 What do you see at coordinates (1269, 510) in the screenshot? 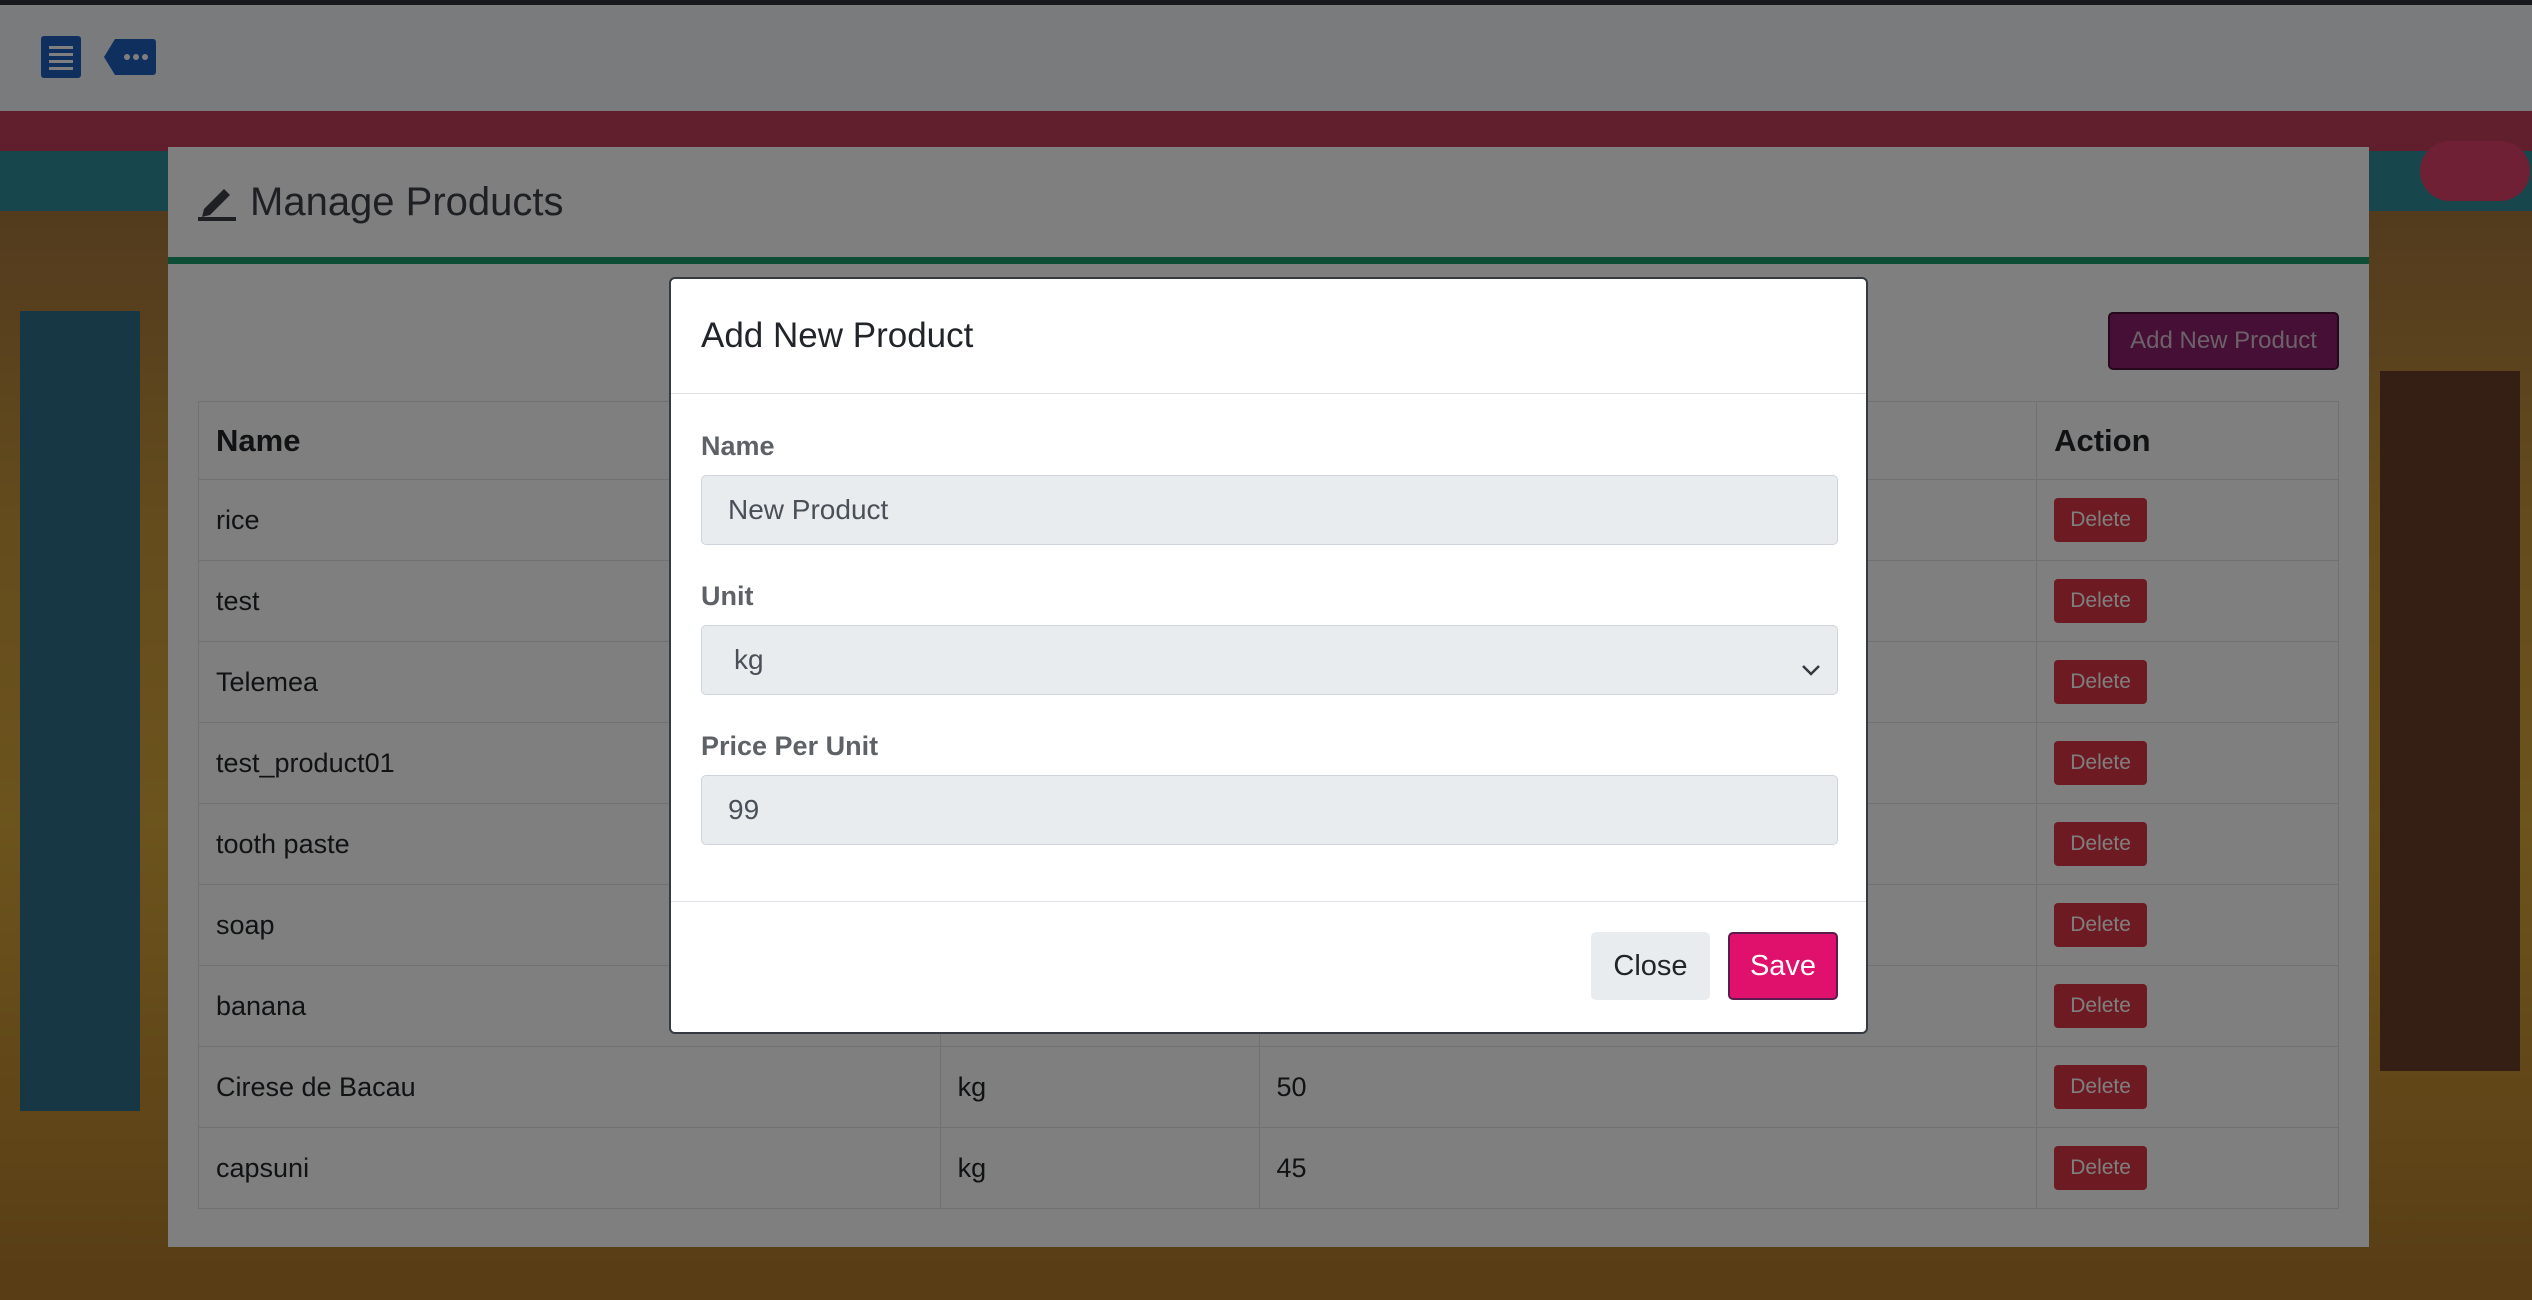
I see `name-field: New Product` at bounding box center [1269, 510].